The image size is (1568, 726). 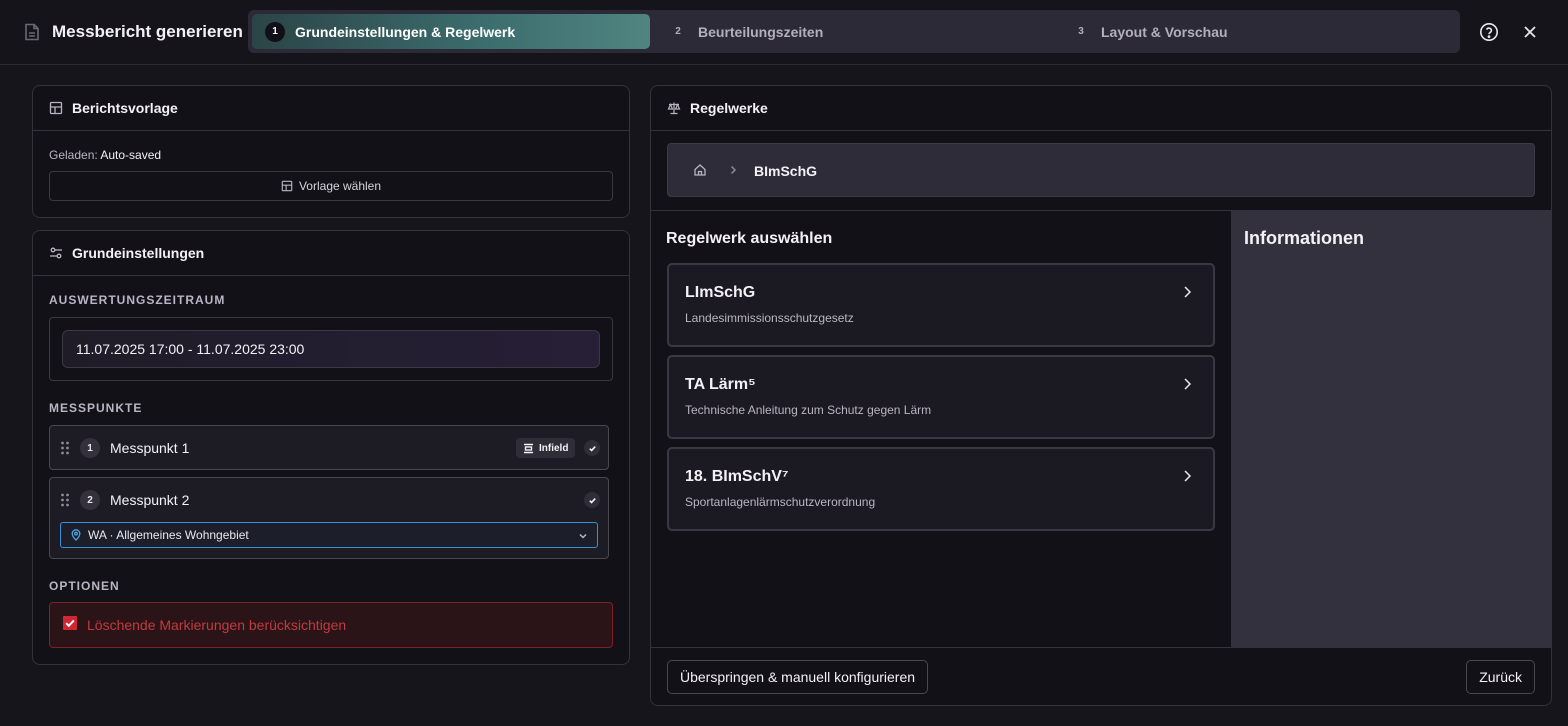 I want to click on step-number: 1, so click(x=275, y=31).